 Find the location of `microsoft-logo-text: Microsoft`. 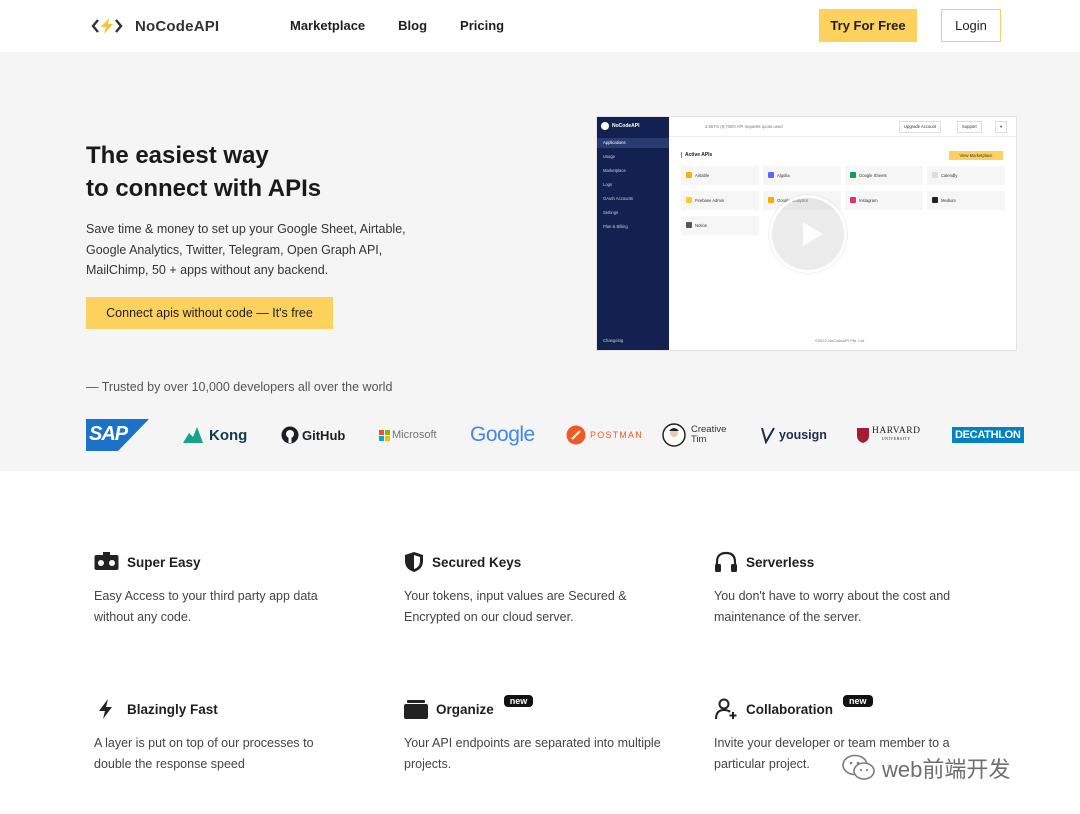

microsoft-logo-text: Microsoft is located at coordinates (414, 435).